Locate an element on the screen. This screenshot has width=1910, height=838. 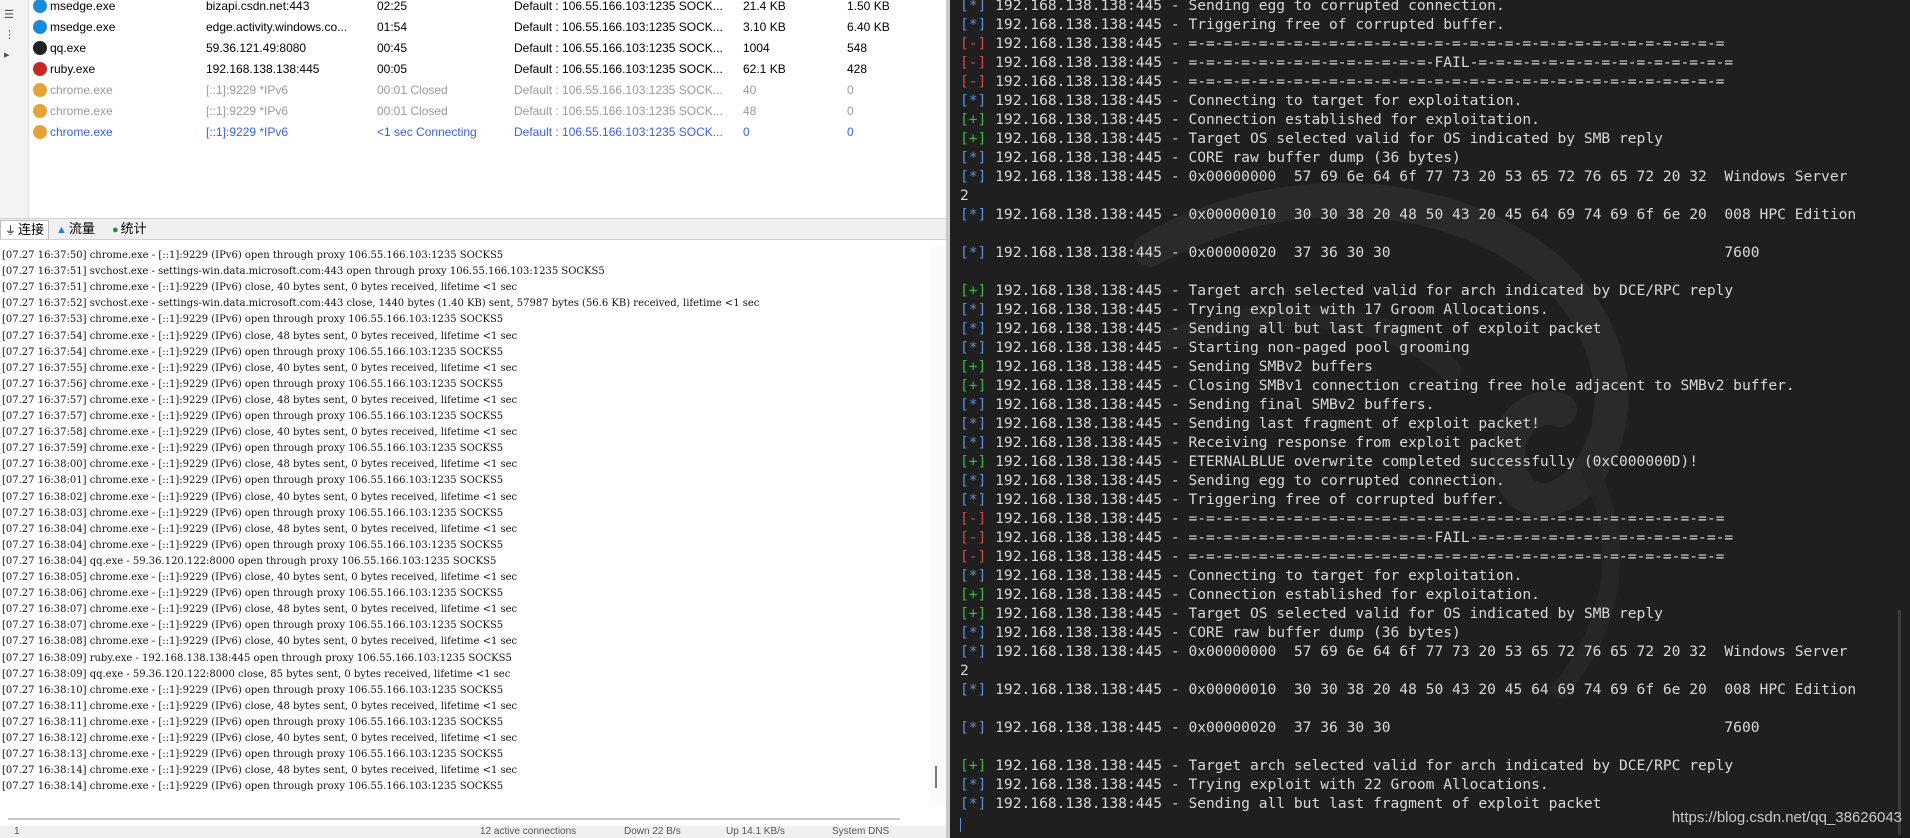
terminal-line: 2 is located at coordinates (964, 196).